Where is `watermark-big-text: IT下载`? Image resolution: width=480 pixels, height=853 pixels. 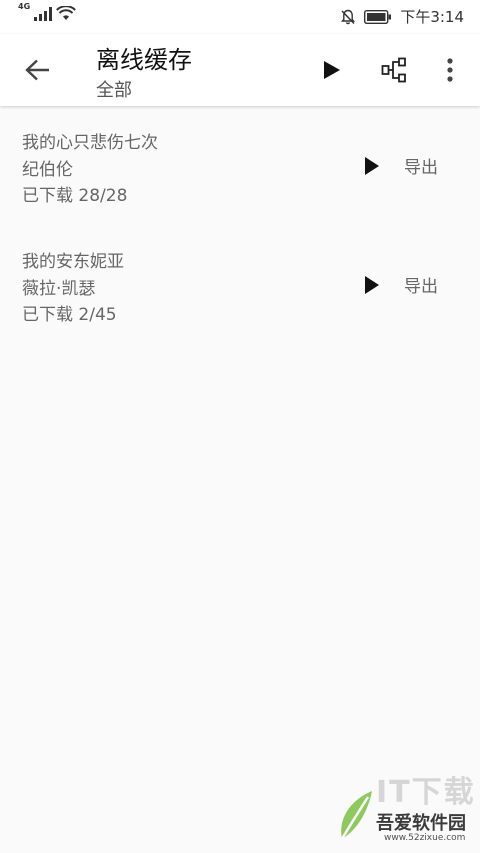
watermark-big-text: IT下载 is located at coordinates (426, 792).